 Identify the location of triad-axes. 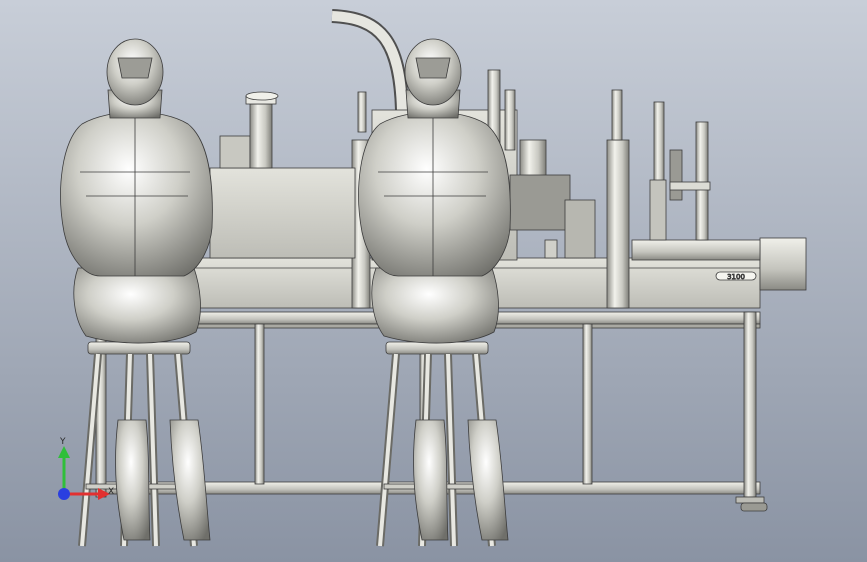
(84, 473).